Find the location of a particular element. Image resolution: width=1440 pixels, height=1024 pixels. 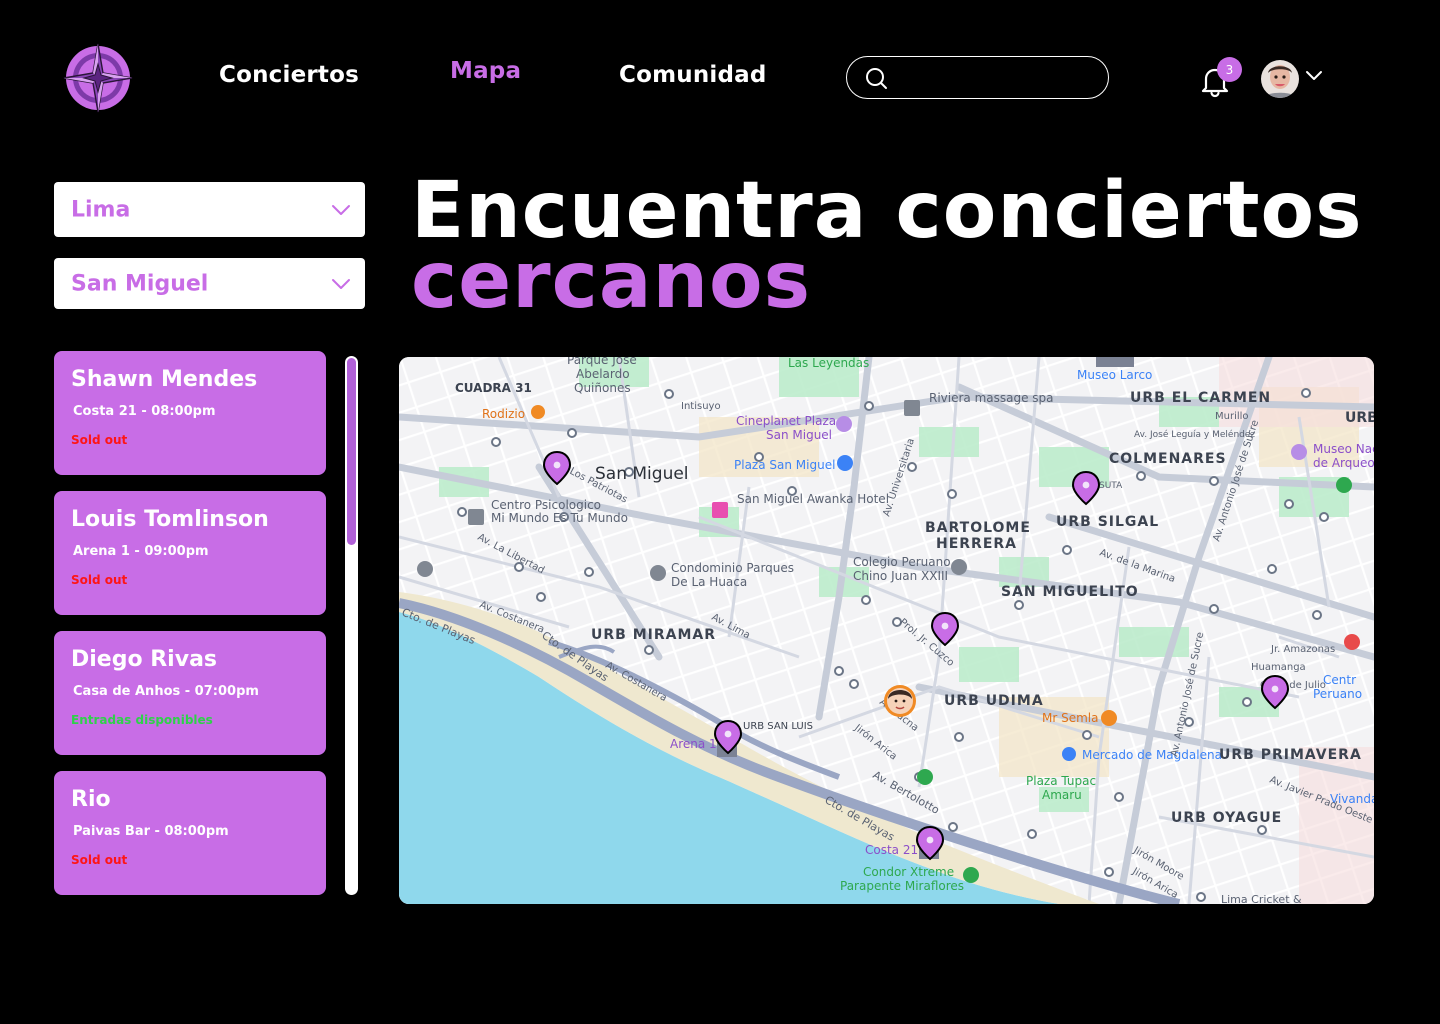

city-select: Lima is located at coordinates (209, 209).